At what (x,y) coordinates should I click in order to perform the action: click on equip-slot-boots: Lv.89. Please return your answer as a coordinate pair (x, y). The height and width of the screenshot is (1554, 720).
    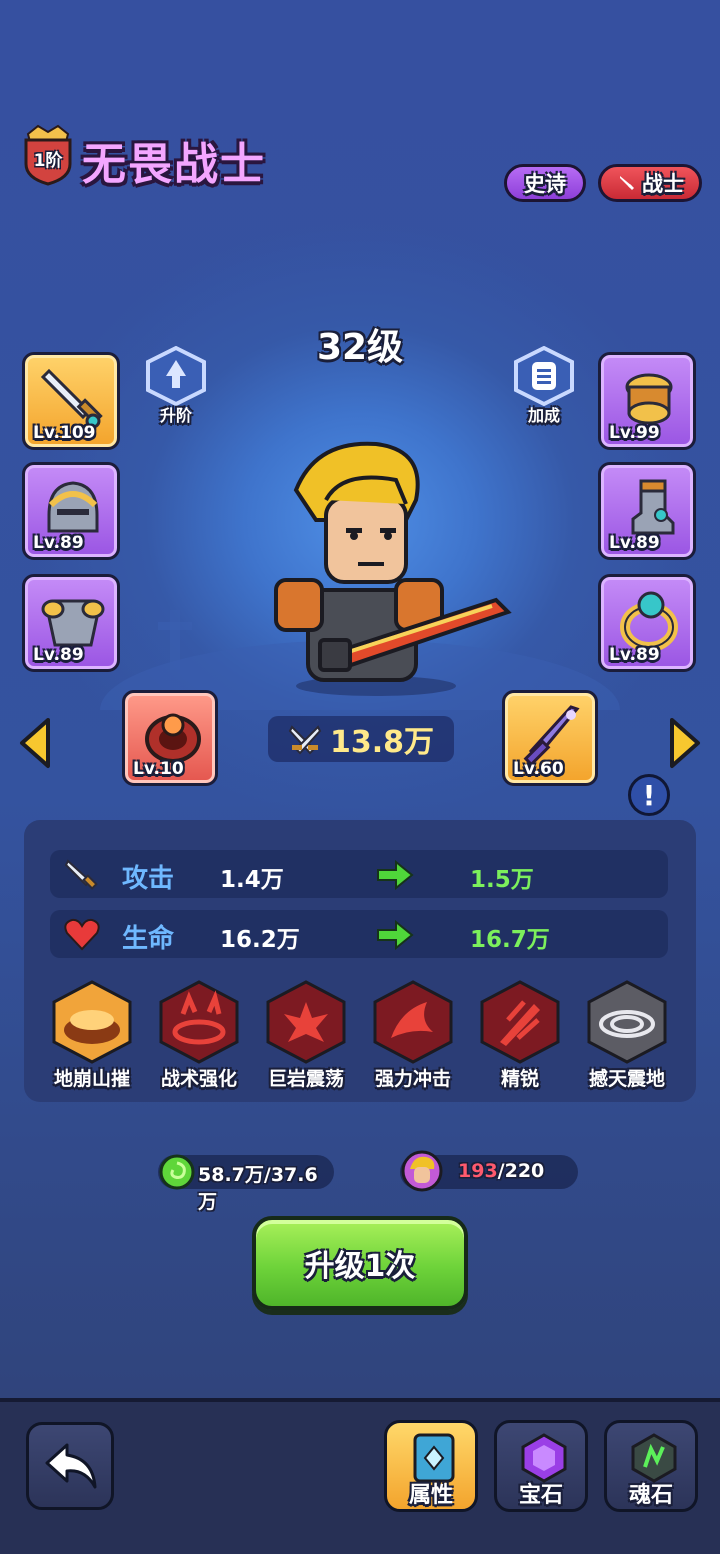
    Looking at the image, I should click on (647, 511).